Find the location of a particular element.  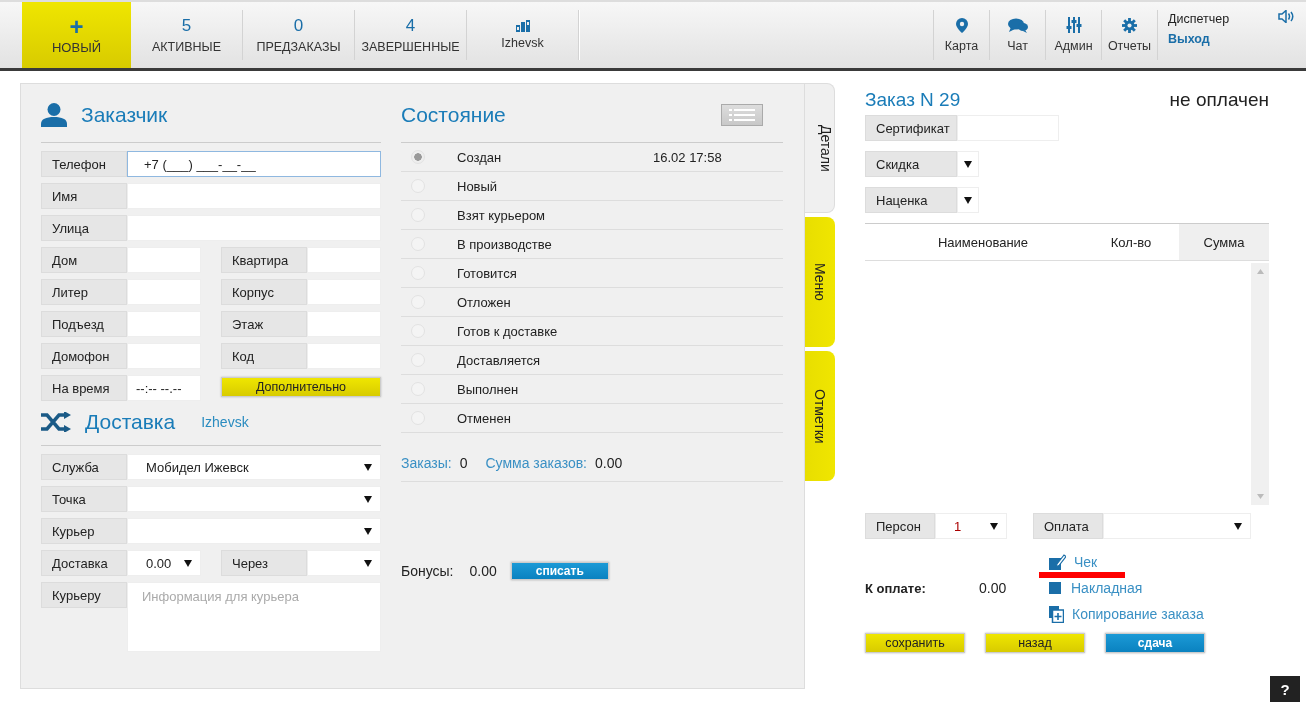

status-option: Отложен is located at coordinates (592, 302).